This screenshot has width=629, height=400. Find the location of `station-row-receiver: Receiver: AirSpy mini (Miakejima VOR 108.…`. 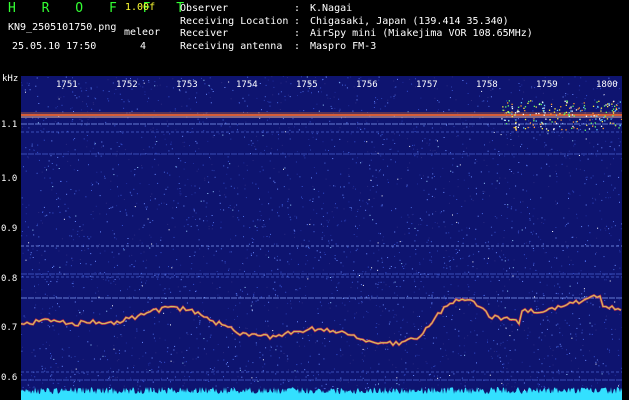

station-row-receiver: Receiver: AirSpy mini (Miakejima VOR 108.… is located at coordinates (356, 34).